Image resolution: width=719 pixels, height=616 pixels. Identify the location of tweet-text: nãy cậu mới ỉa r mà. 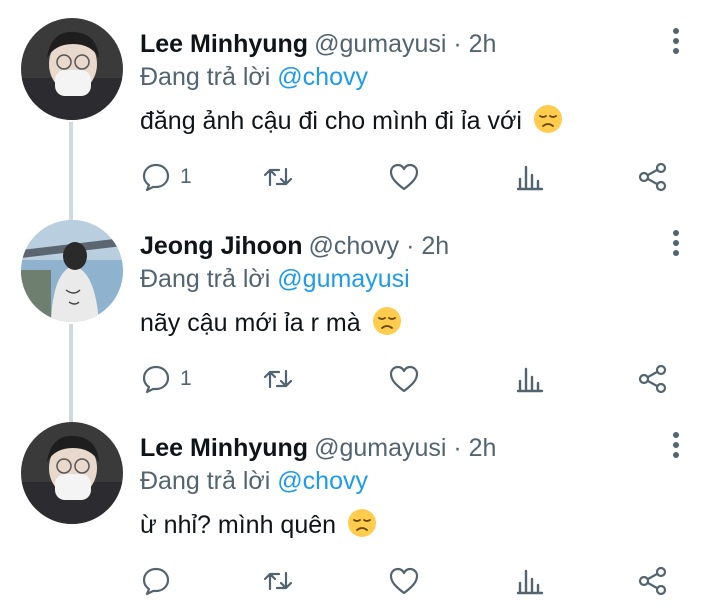
(271, 322).